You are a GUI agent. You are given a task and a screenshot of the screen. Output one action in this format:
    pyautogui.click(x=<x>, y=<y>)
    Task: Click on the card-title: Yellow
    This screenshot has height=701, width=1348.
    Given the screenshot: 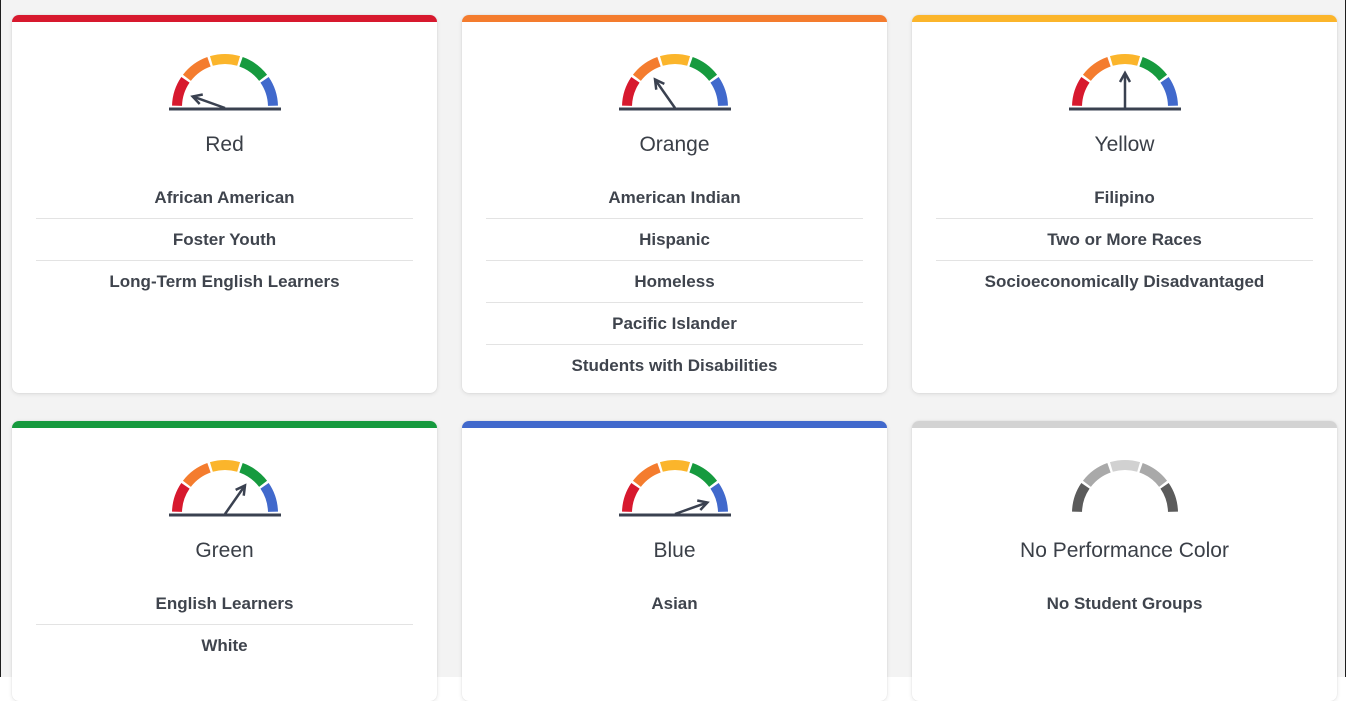 What is the action you would take?
    pyautogui.click(x=1124, y=144)
    